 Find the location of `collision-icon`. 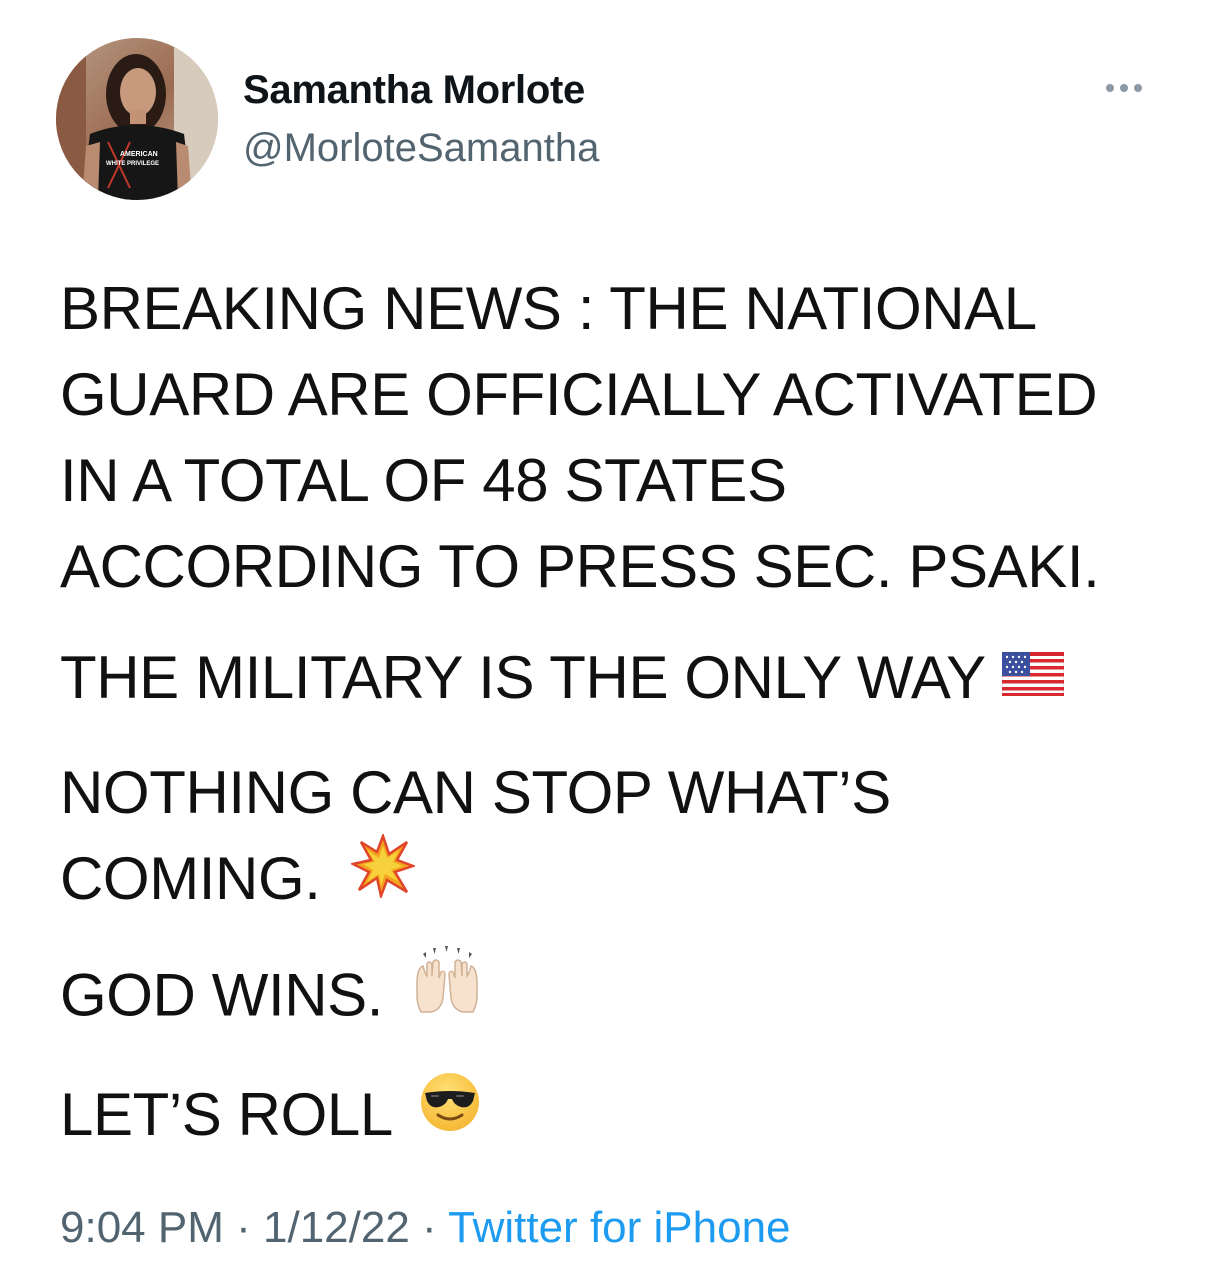

collision-icon is located at coordinates (382, 876).